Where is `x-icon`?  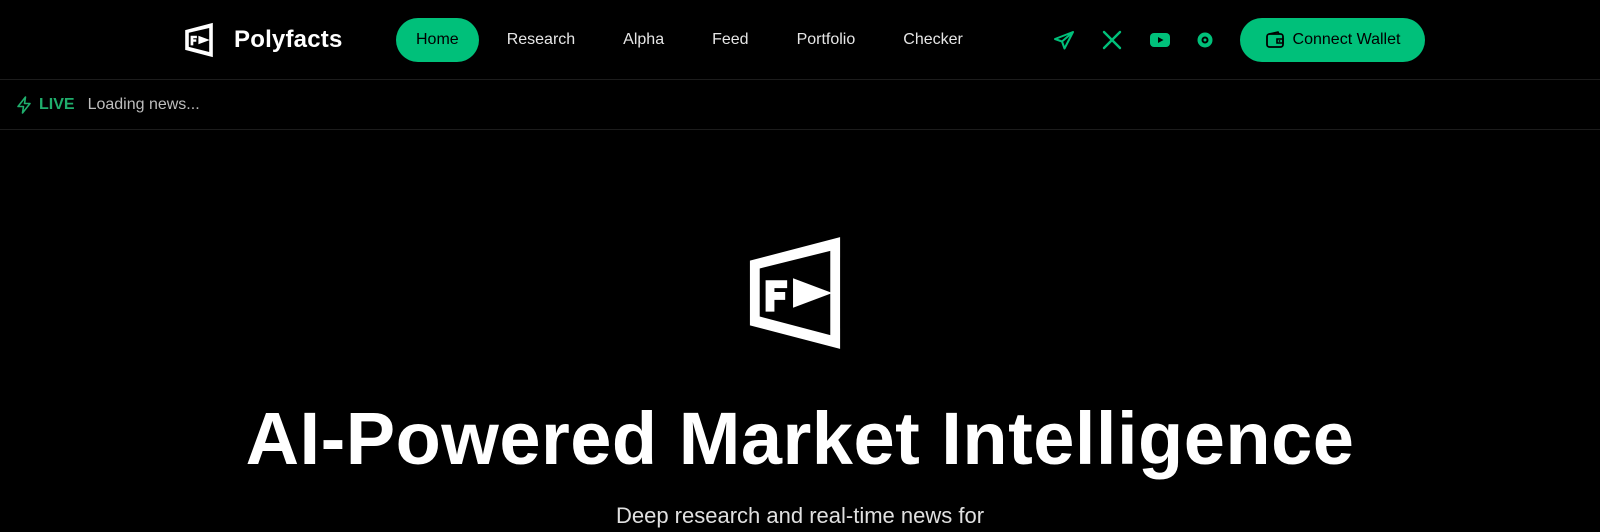
x-icon is located at coordinates (1112, 40).